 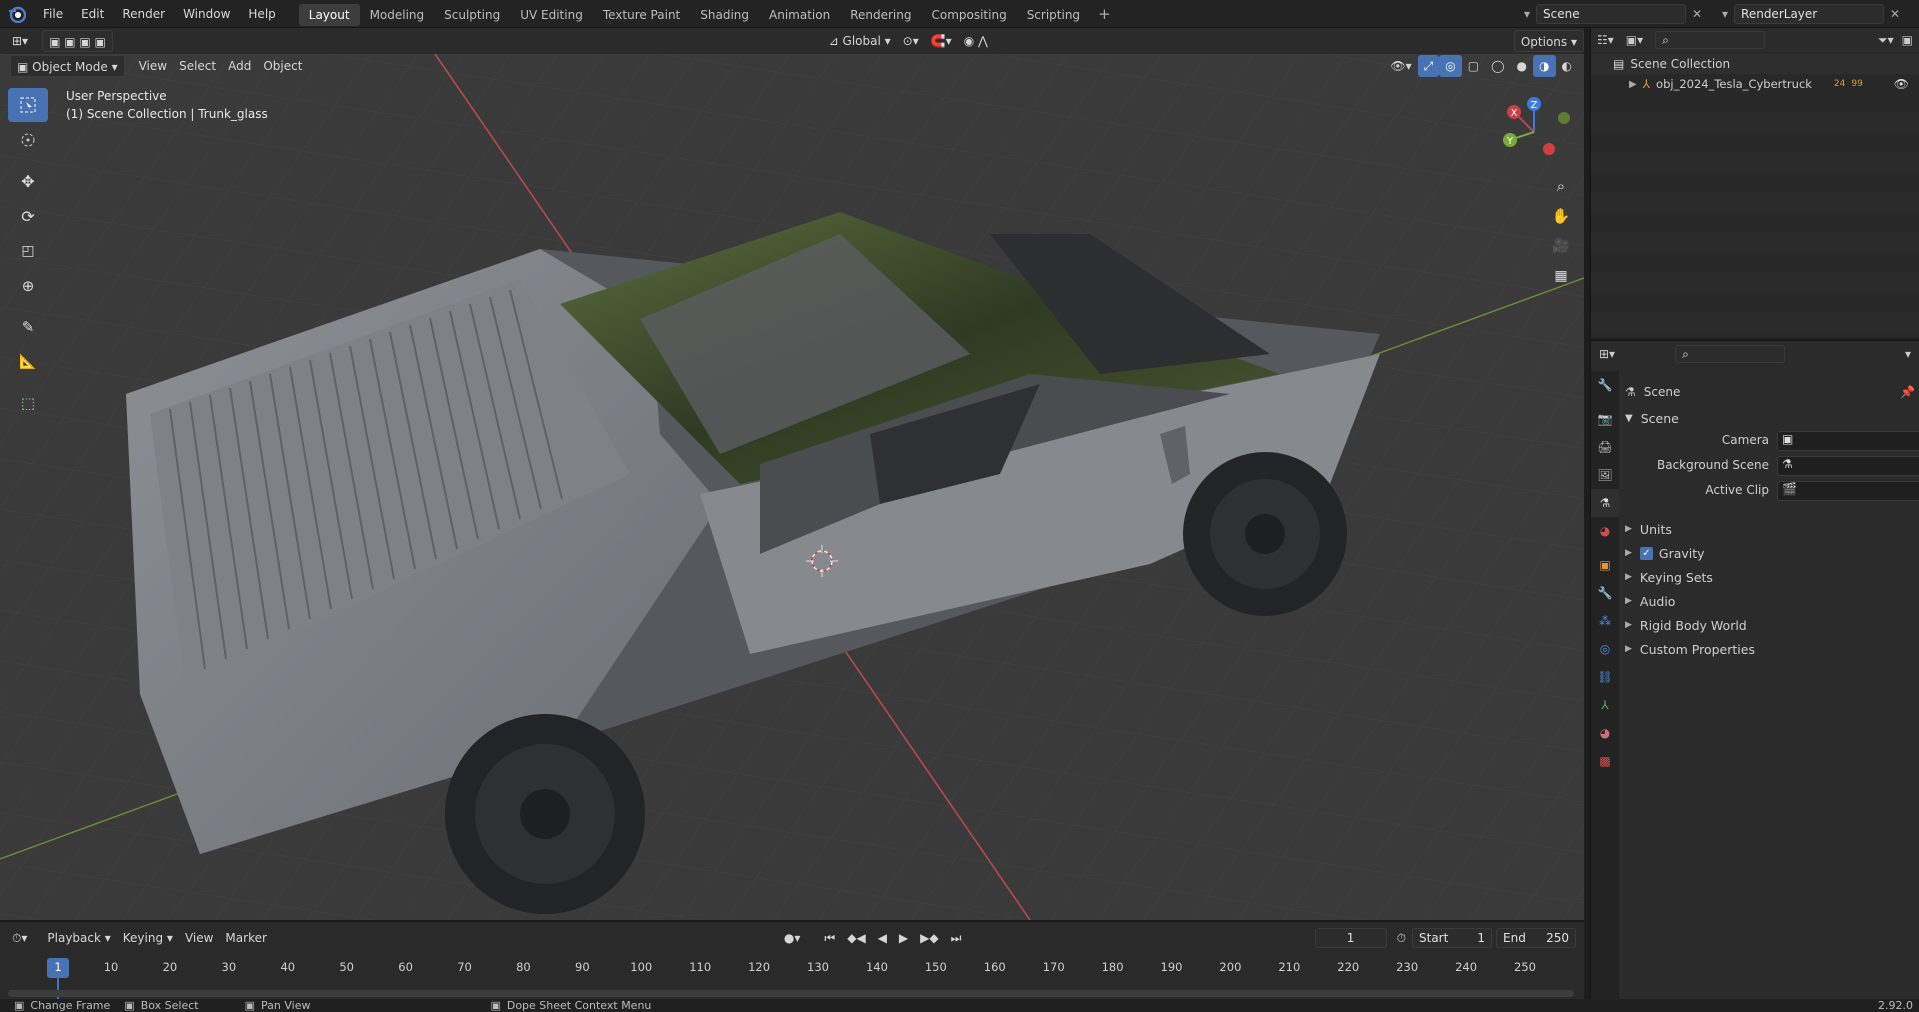 What do you see at coordinates (1561, 246) in the screenshot?
I see `camera-view-icon: 🎥` at bounding box center [1561, 246].